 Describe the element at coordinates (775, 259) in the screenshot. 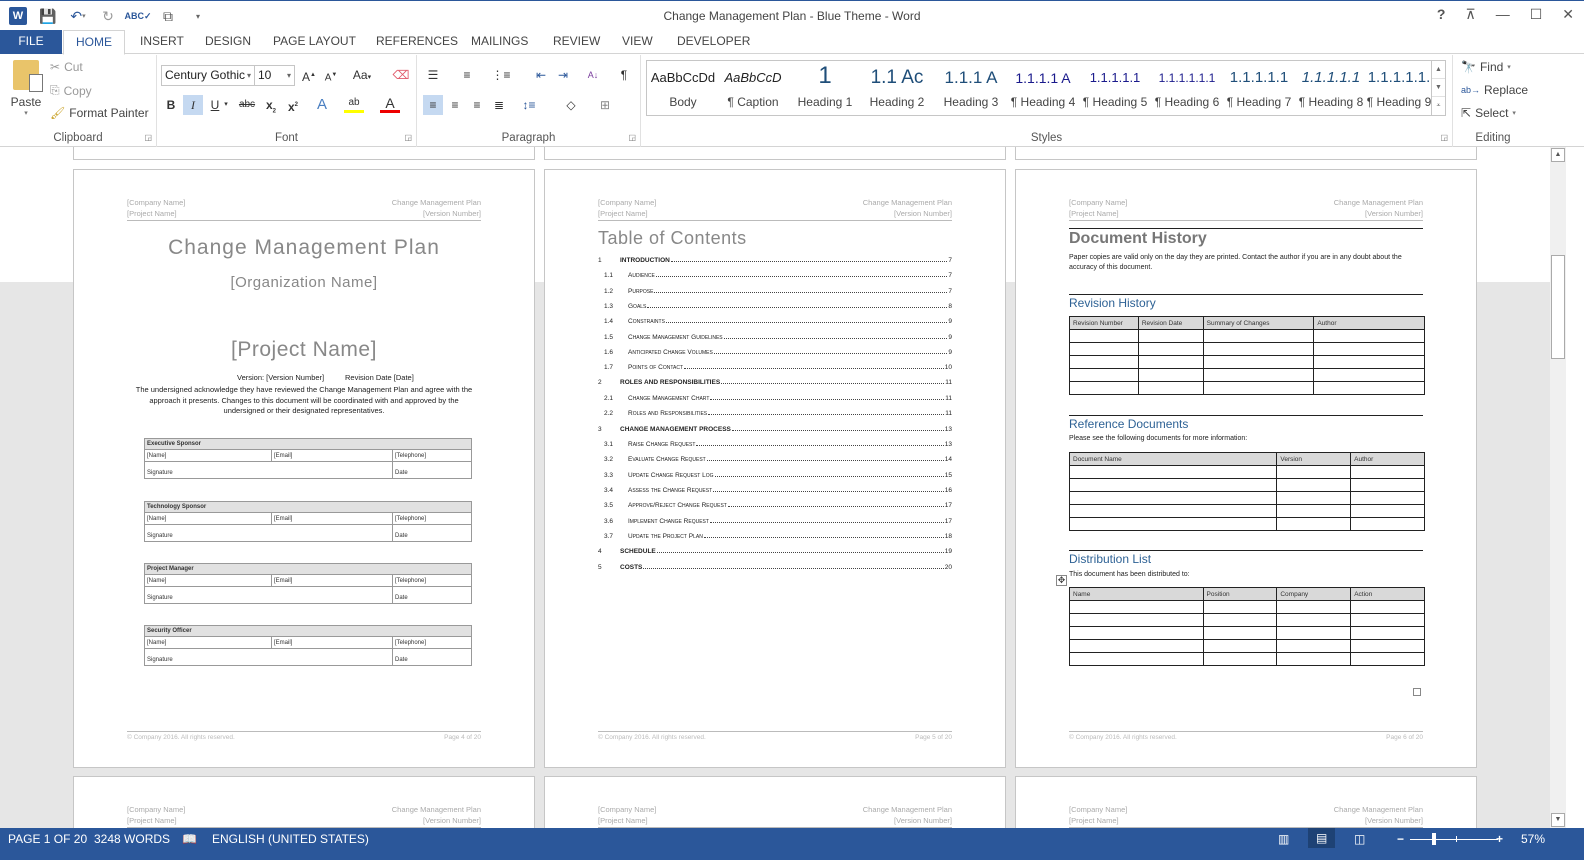

I see `toc-entry: 1 INTRODUCTION 7` at that location.